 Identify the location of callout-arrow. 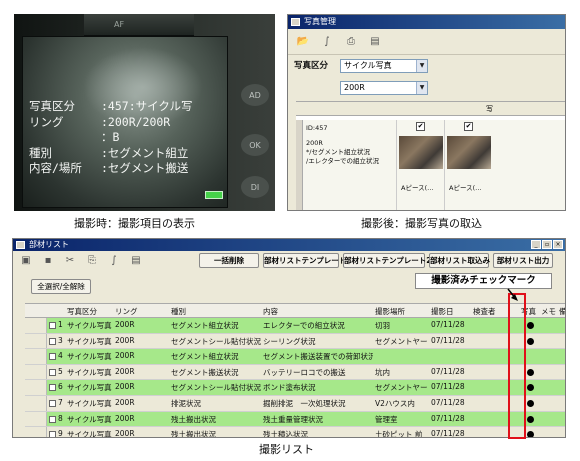
(512, 294).